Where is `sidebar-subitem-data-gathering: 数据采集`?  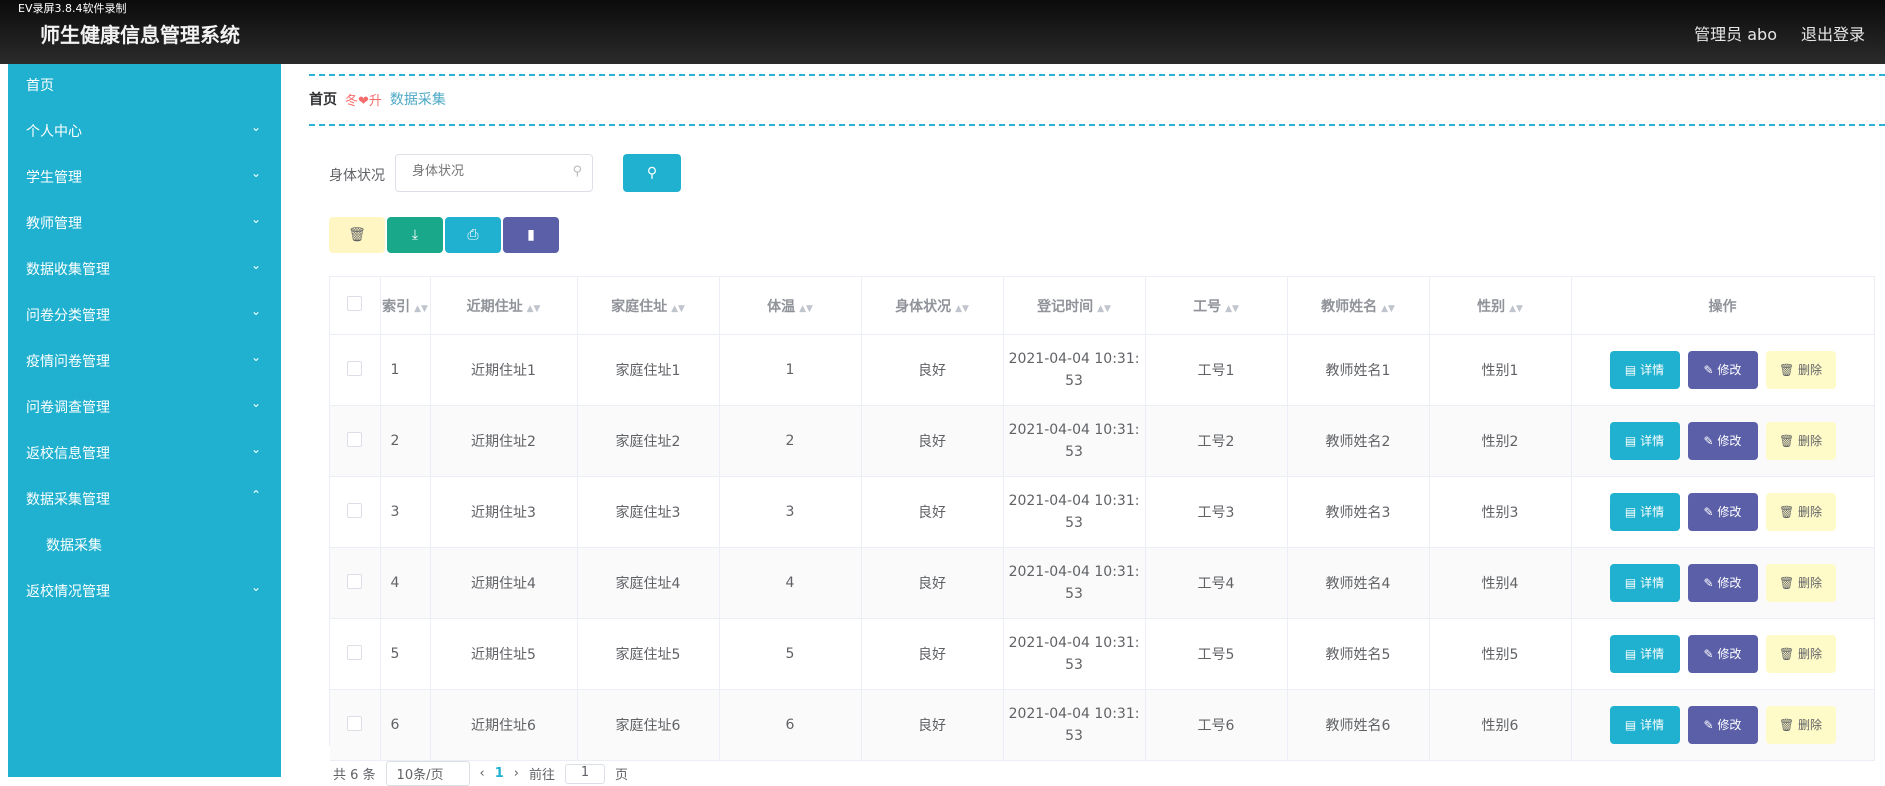
sidebar-subitem-data-gathering: 数据采集 is located at coordinates (144, 544).